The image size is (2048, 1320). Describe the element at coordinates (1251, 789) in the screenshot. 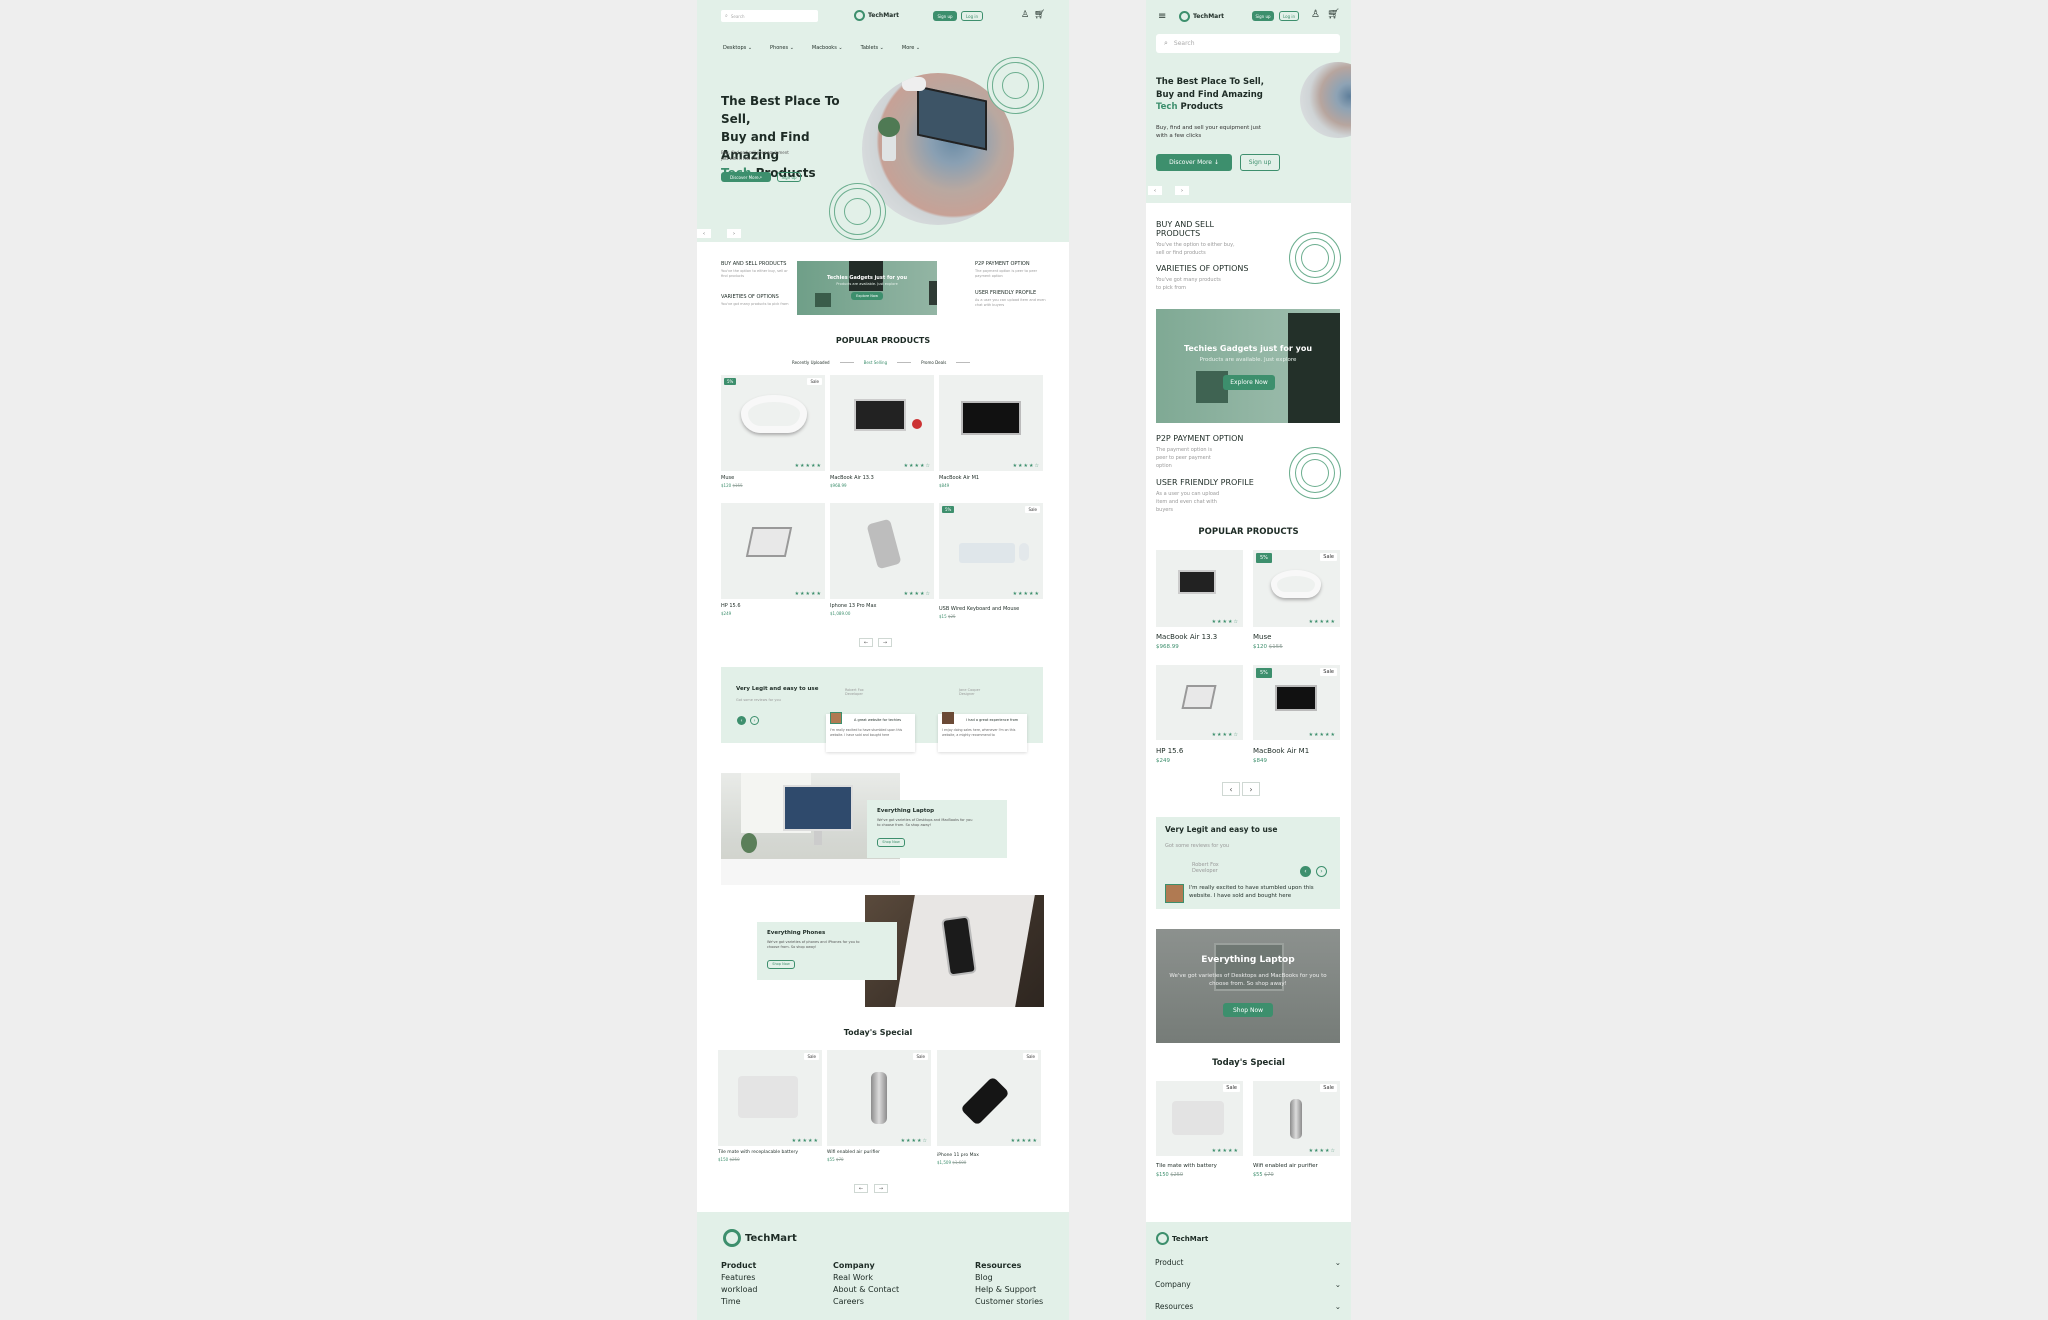

I see `mobile-products-next: ›` at that location.